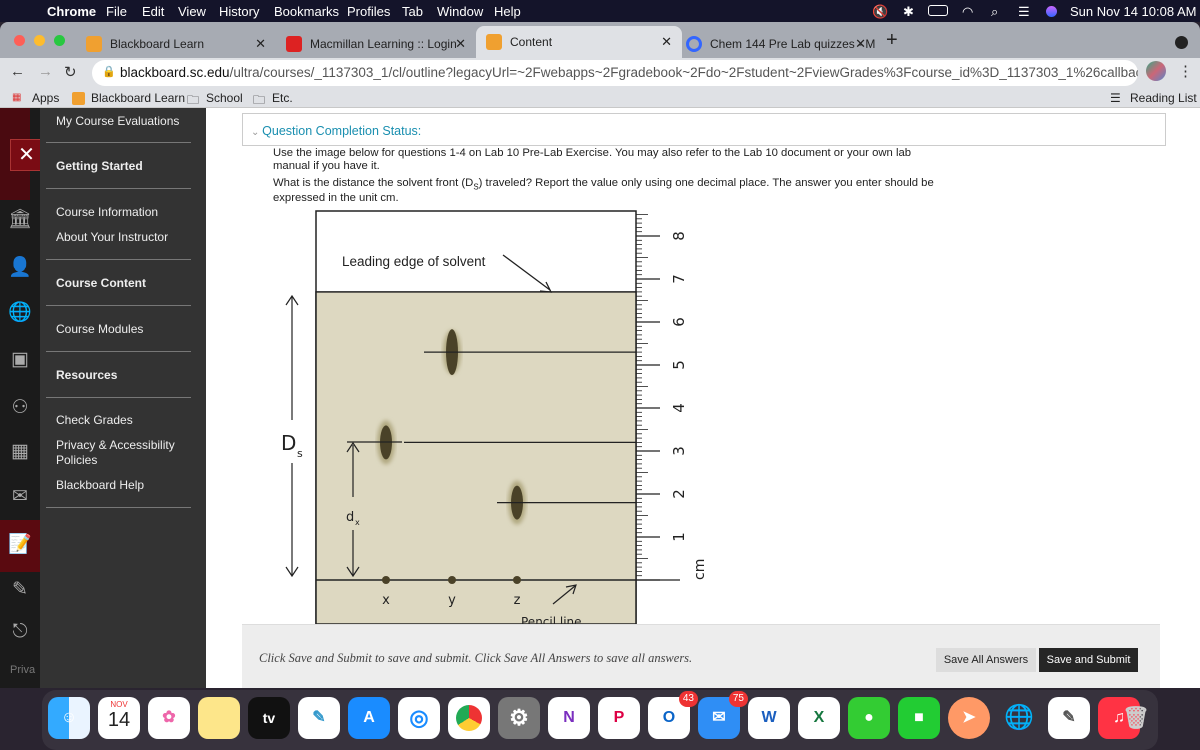 The width and height of the screenshot is (1200, 750). What do you see at coordinates (648, 397) in the screenshot?
I see `ruler` at bounding box center [648, 397].